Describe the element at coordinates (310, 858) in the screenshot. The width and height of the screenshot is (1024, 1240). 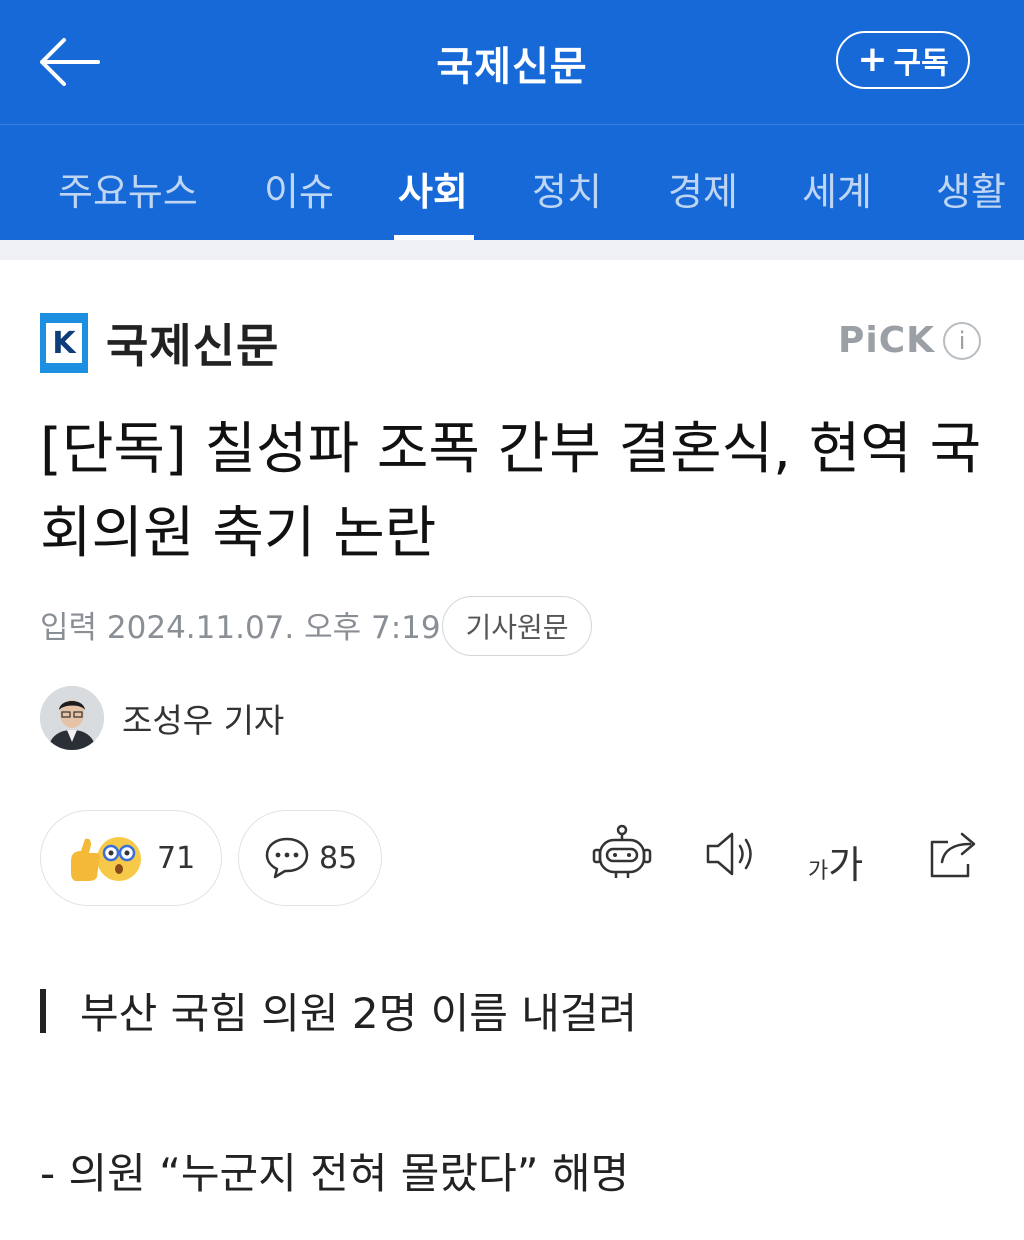
I see `comment-button: 85` at that location.